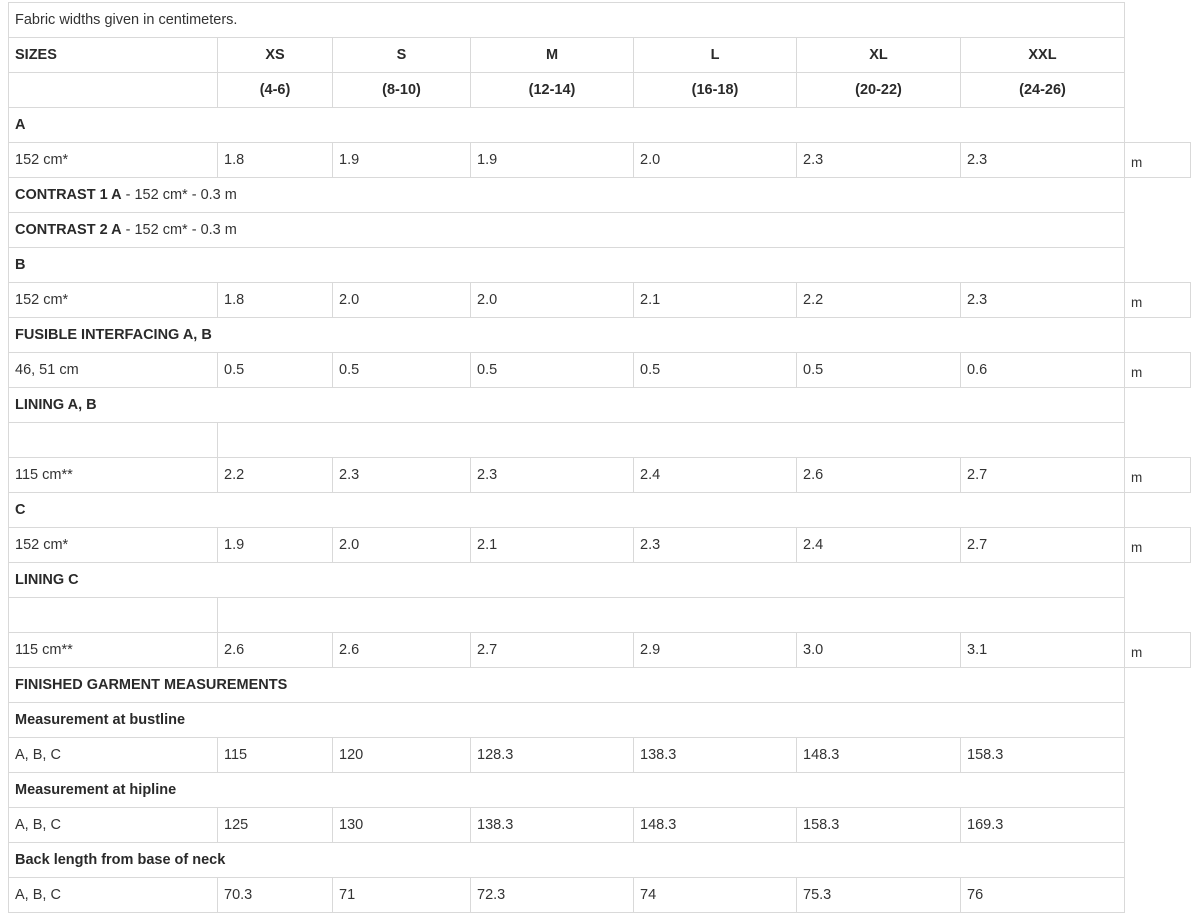 The image size is (1202, 919). Describe the element at coordinates (275, 755) in the screenshot. I see `value-cell: 115` at that location.